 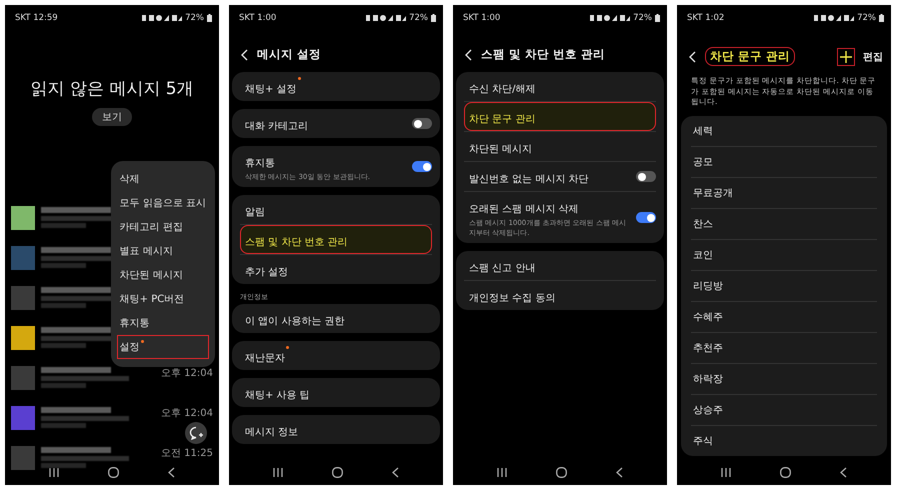 What do you see at coordinates (543, 54) in the screenshot?
I see `page-title: 스팸 및 차단 번호 관리` at bounding box center [543, 54].